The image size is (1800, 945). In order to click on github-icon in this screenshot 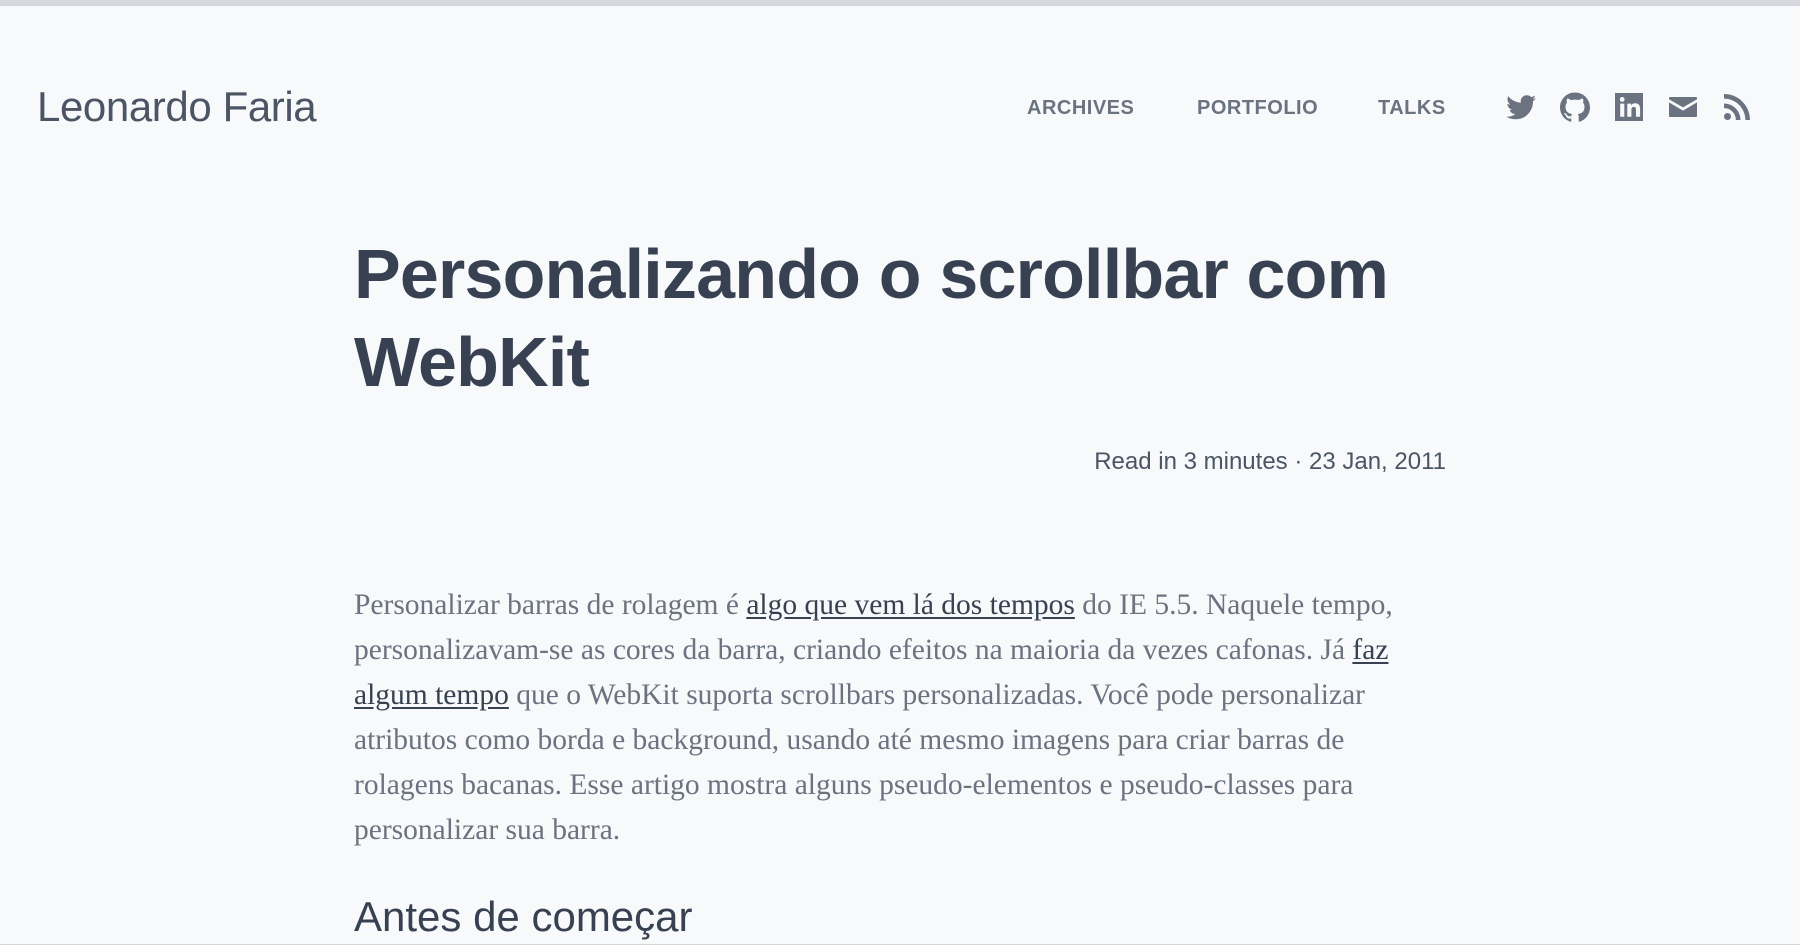, I will do `click(1575, 107)`.